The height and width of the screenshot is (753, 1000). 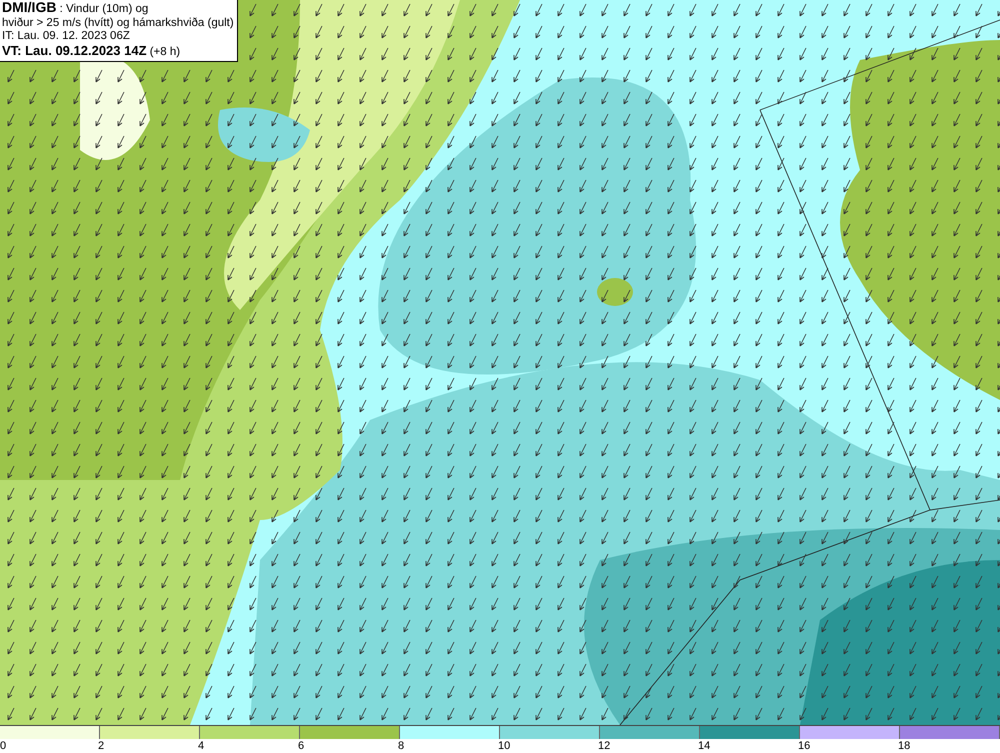 I want to click on legend-label: 12, so click(x=604, y=746).